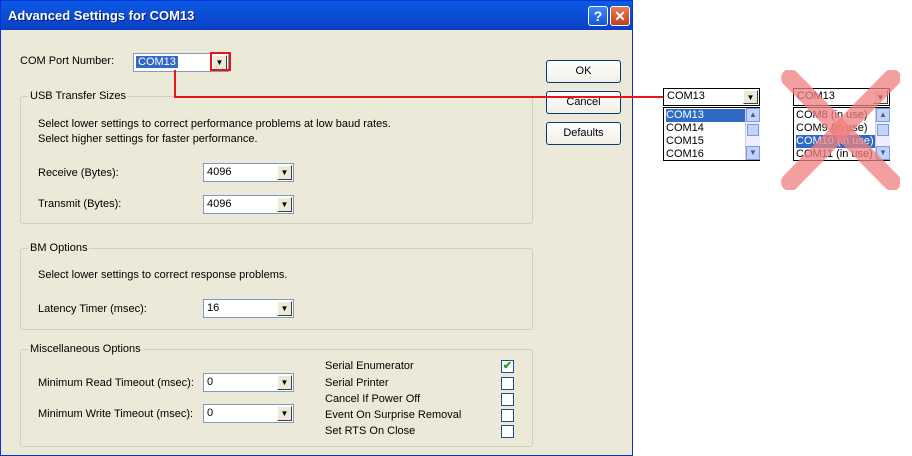  Describe the element at coordinates (686, 96) in the screenshot. I see `good-dropdown-value: COM13` at that location.